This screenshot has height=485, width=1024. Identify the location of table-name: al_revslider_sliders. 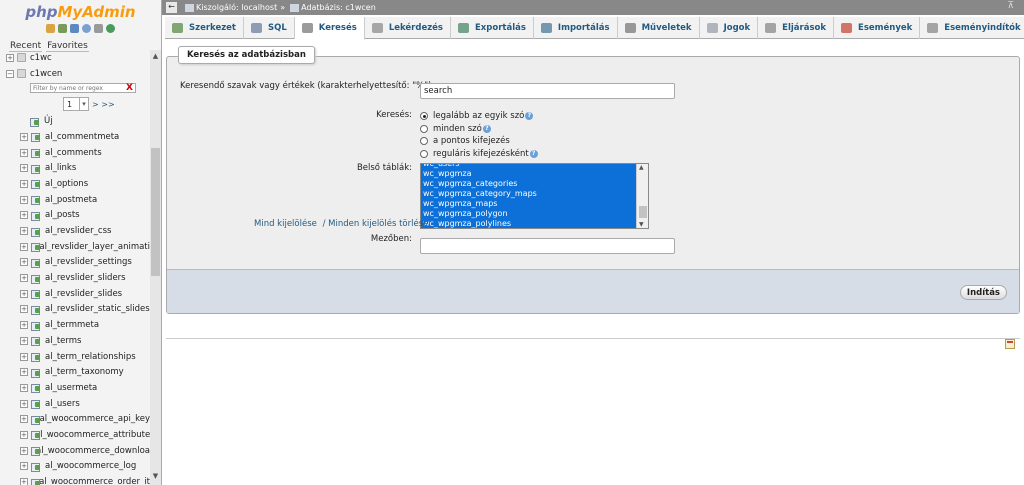
(85, 278).